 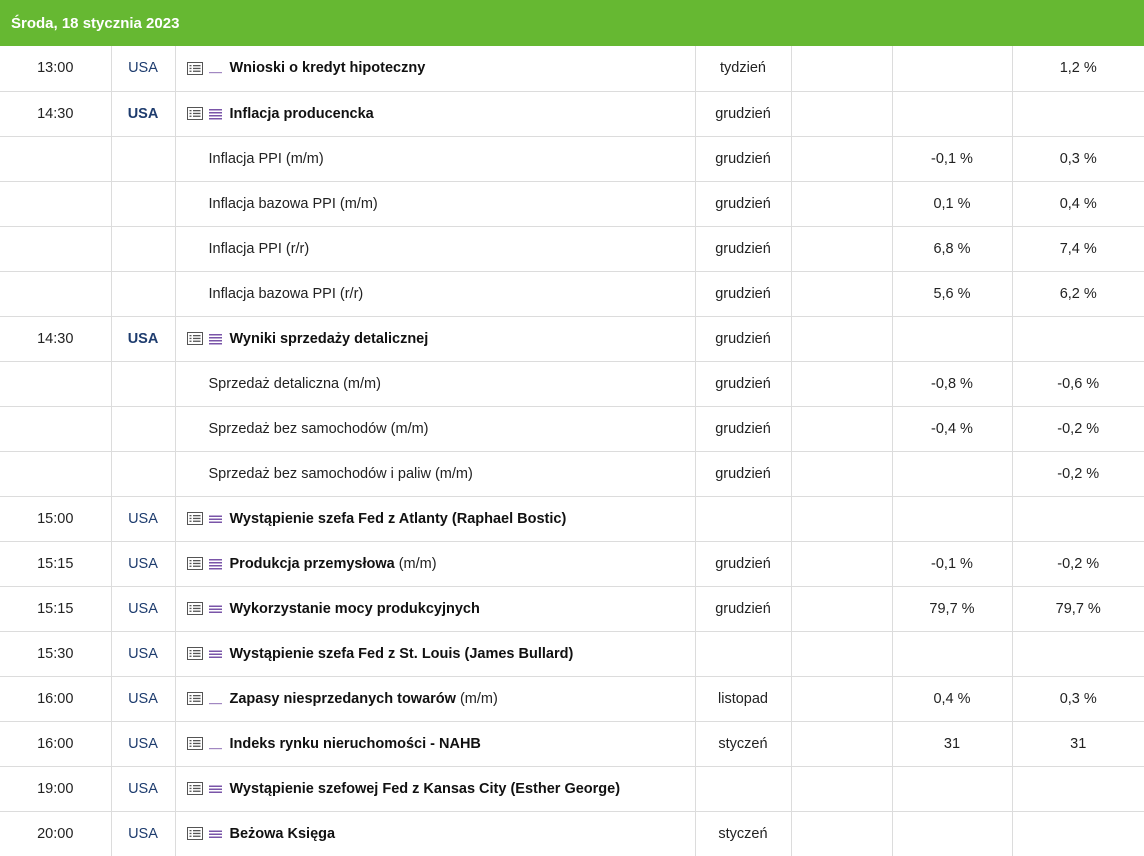 What do you see at coordinates (952, 294) in the screenshot?
I see `forecast-cell: 5,6 %` at bounding box center [952, 294].